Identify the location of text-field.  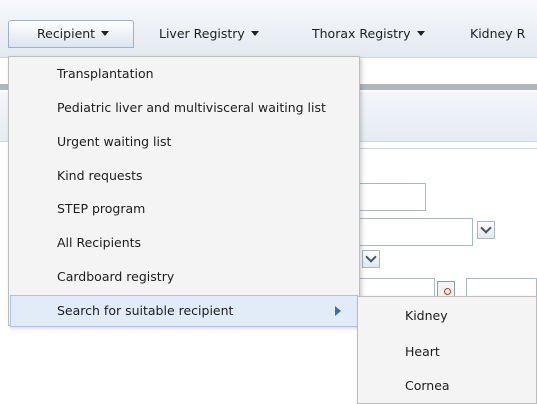
(392, 197).